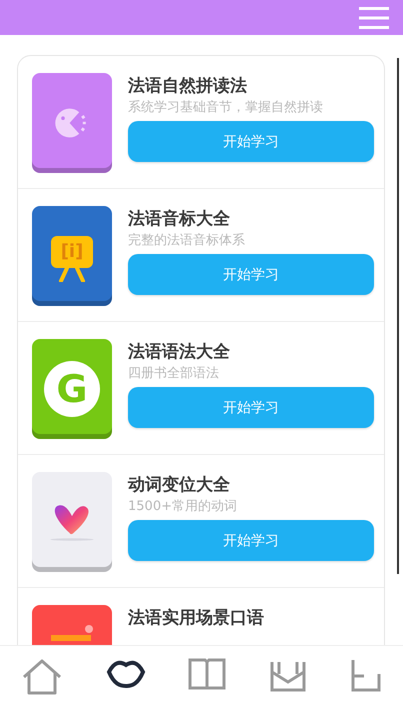 The height and width of the screenshot is (717, 403). I want to click on course-title: 法语实用场景口语, so click(196, 618).